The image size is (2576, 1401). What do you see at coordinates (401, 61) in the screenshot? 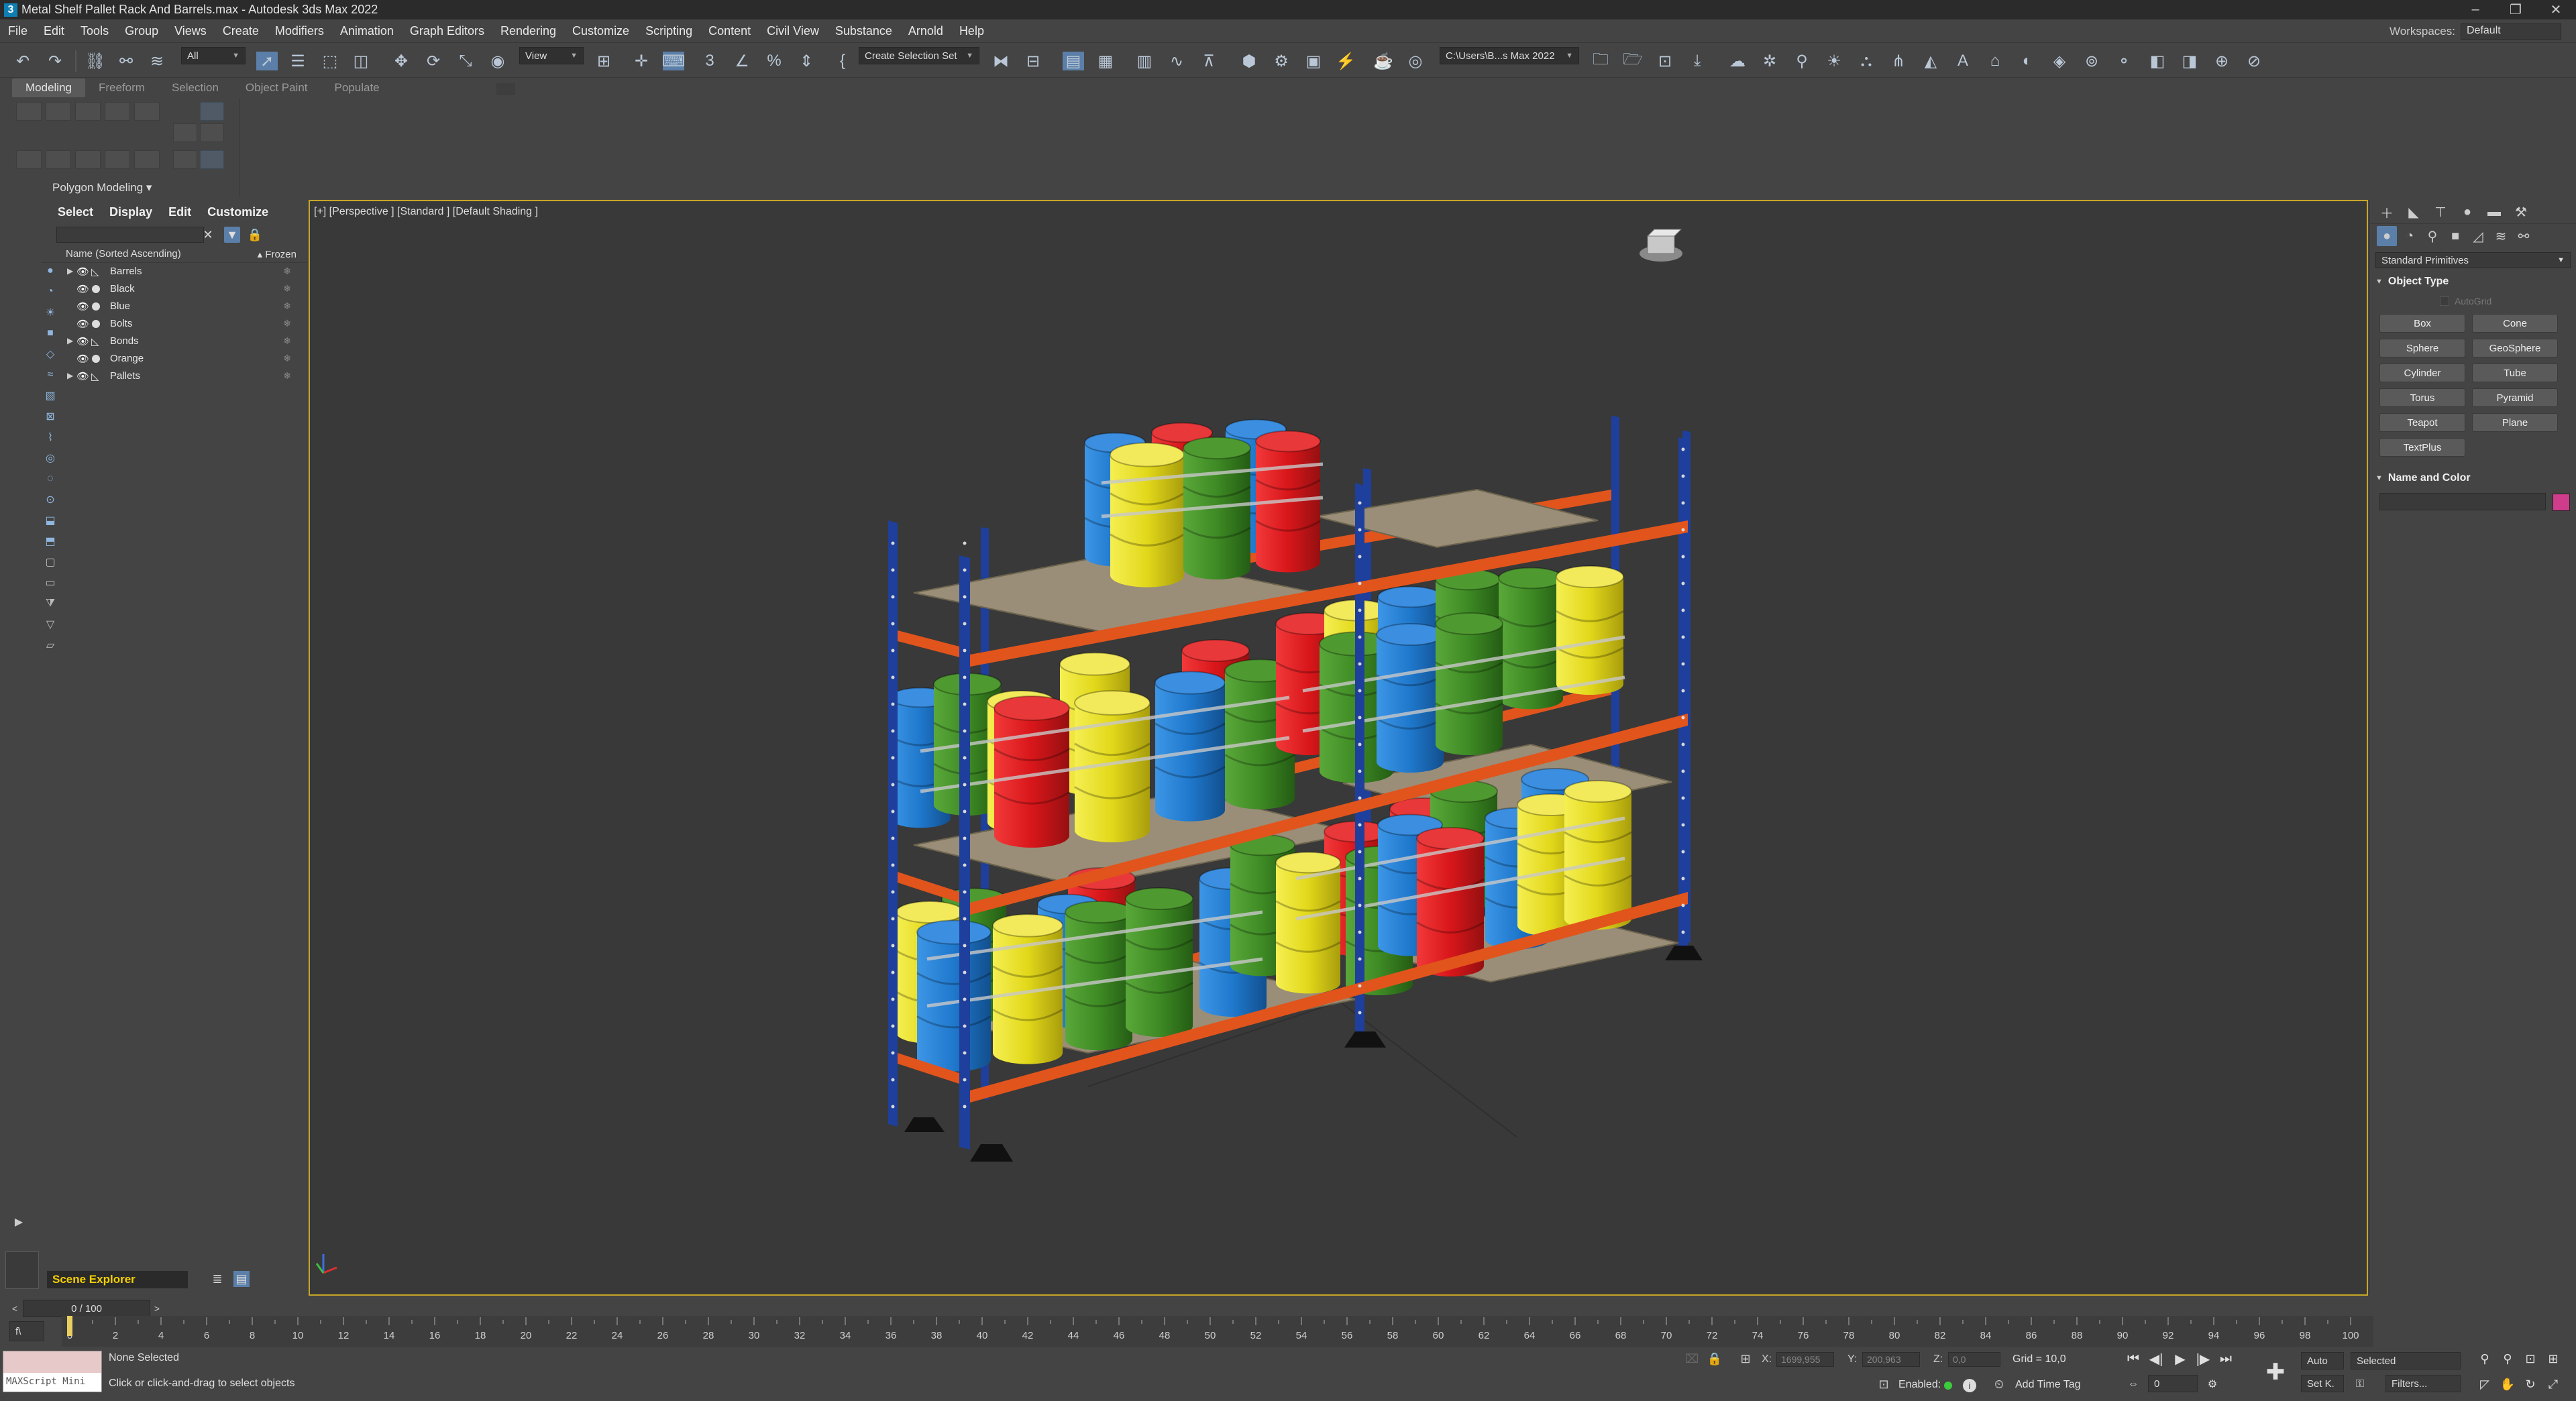
I see `move-icon: ✥` at bounding box center [401, 61].